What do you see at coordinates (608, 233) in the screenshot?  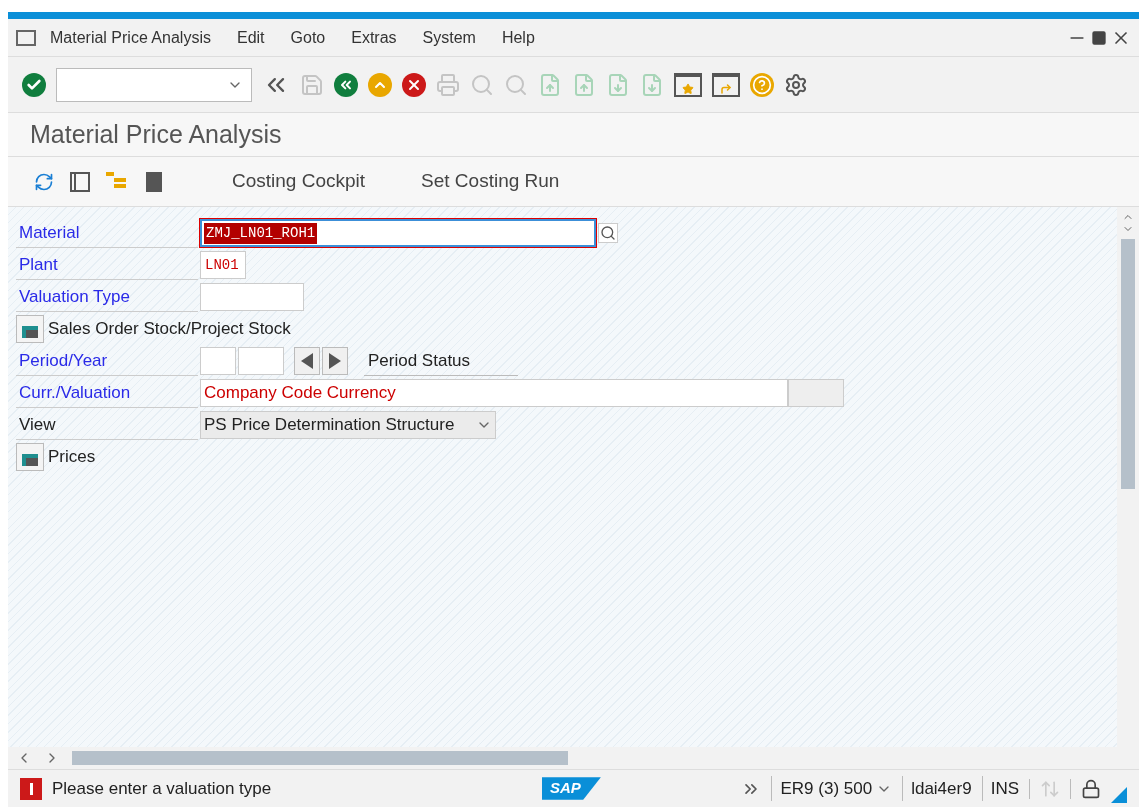 I see `search-help-icon` at bounding box center [608, 233].